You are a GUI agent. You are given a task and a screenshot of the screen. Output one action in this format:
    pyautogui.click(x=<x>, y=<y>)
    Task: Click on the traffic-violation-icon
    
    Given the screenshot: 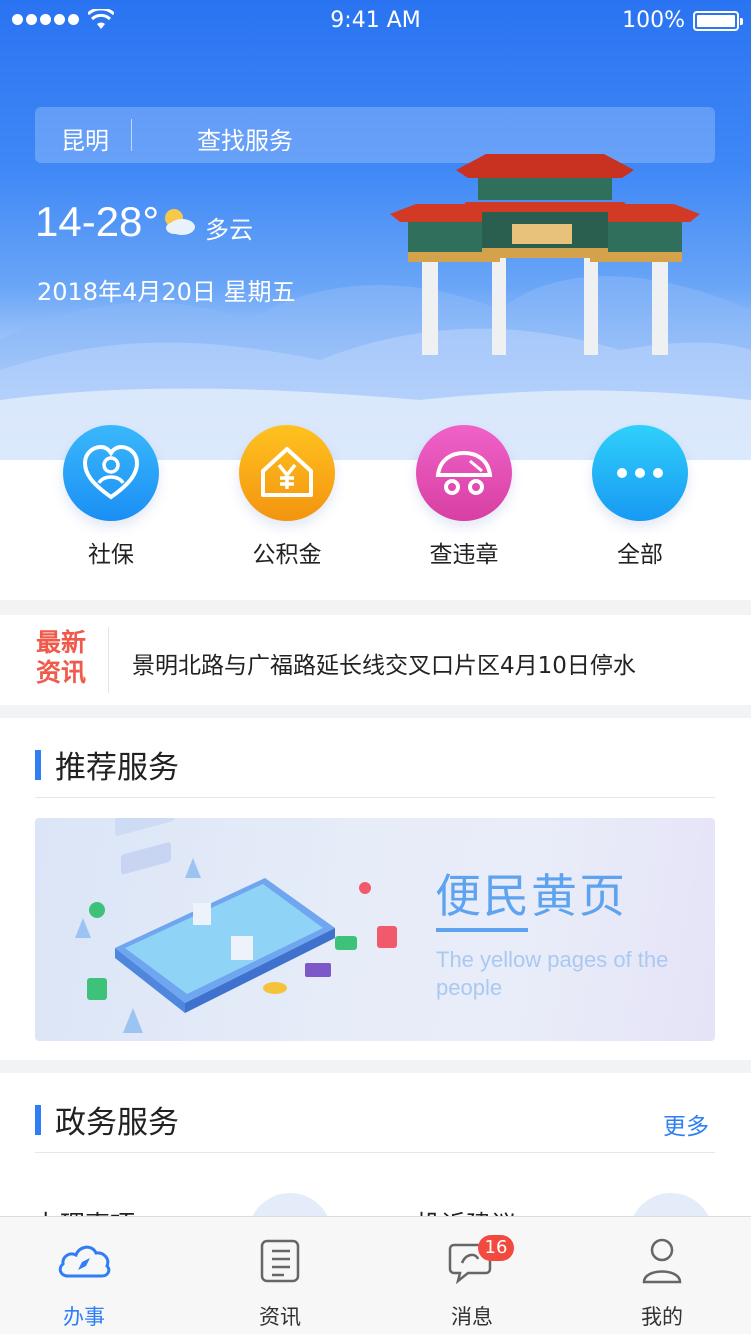 What is the action you would take?
    pyautogui.click(x=464, y=473)
    